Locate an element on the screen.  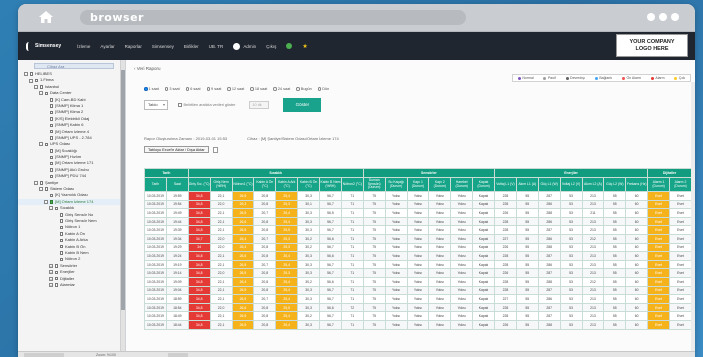
column-header: Kabin B Nem (%RH) is located at coordinates (330, 184).